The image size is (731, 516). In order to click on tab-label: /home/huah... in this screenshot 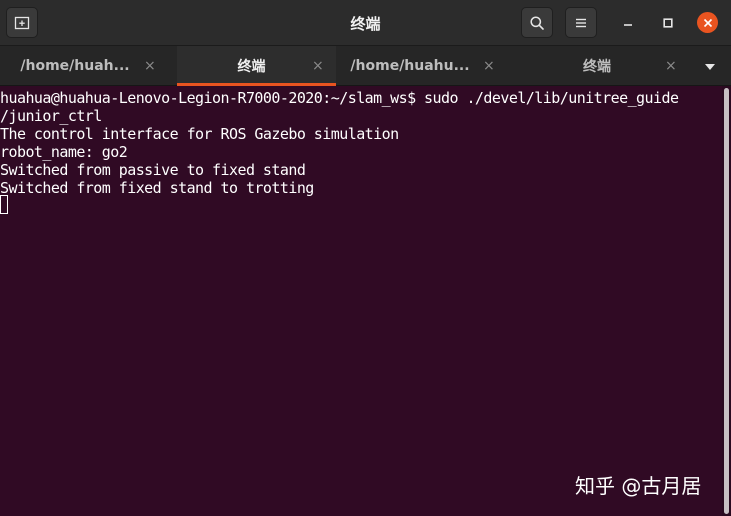, I will do `click(75, 66)`.